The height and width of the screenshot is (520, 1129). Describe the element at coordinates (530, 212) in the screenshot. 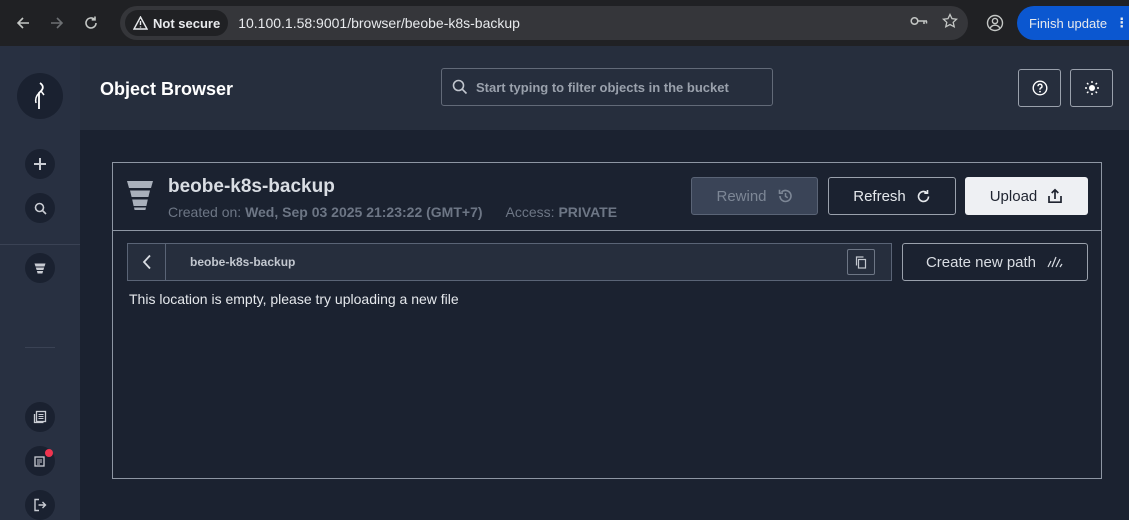

I see `access-label: Access:` at that location.